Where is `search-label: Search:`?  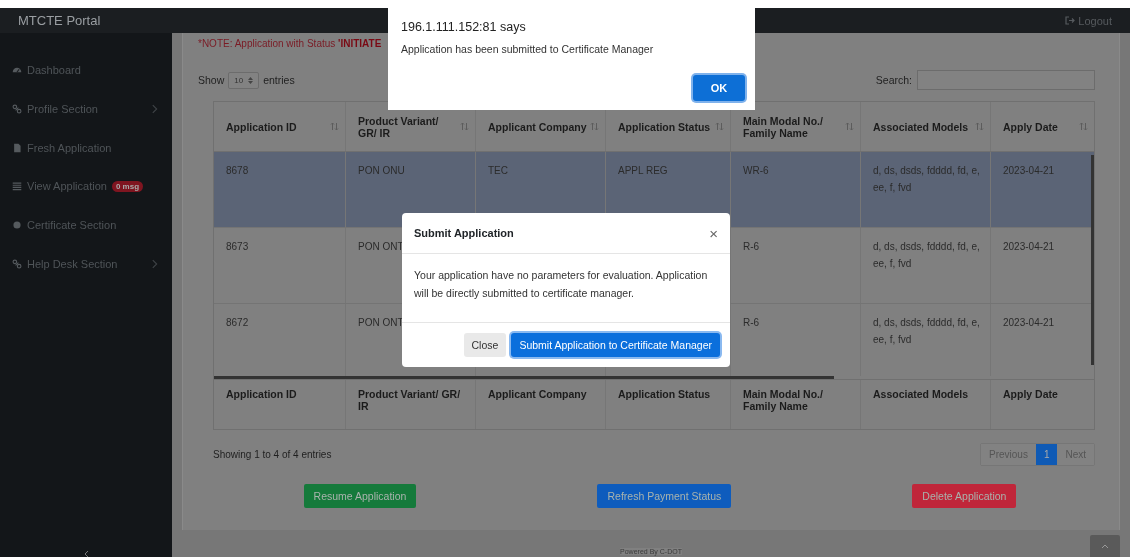 search-label: Search: is located at coordinates (893, 80).